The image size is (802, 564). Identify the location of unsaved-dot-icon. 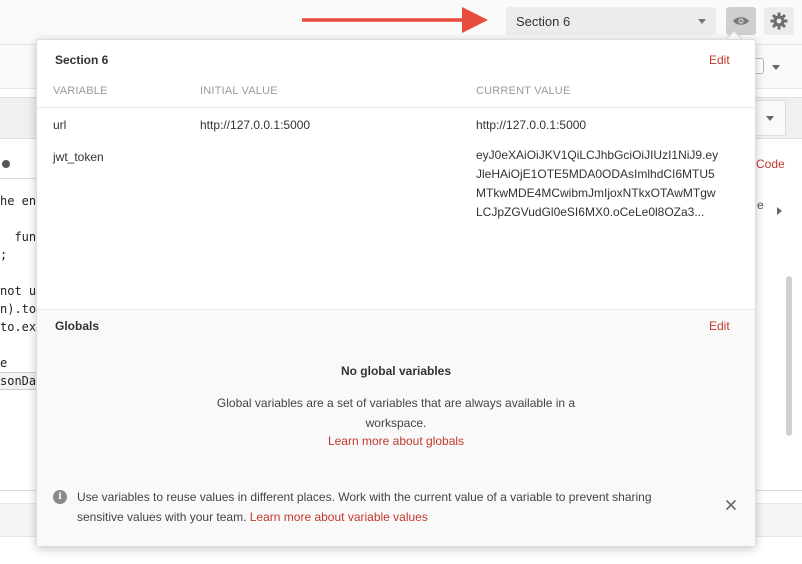
(6, 164).